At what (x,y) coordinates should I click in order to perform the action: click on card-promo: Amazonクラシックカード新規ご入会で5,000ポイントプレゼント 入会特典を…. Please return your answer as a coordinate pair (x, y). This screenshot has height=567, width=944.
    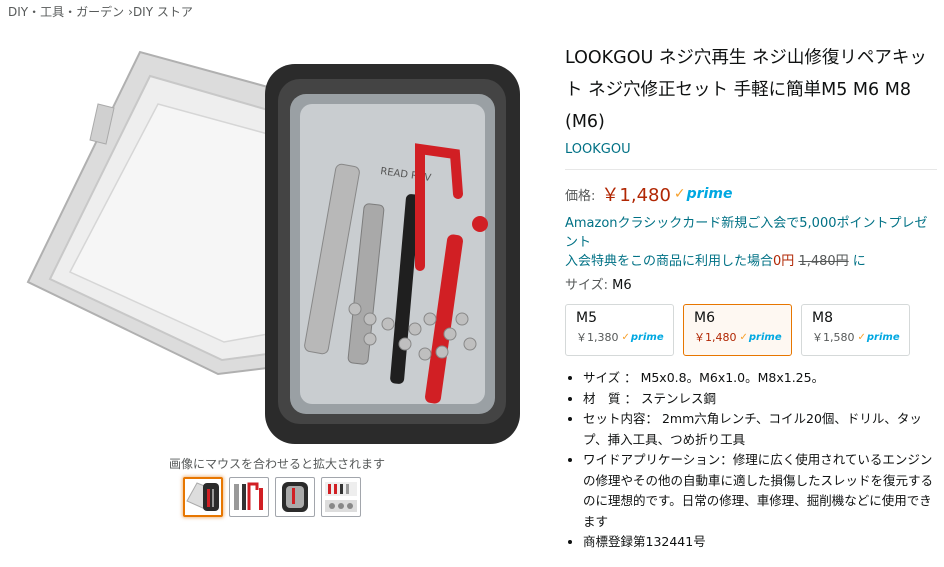
    Looking at the image, I should click on (751, 242).